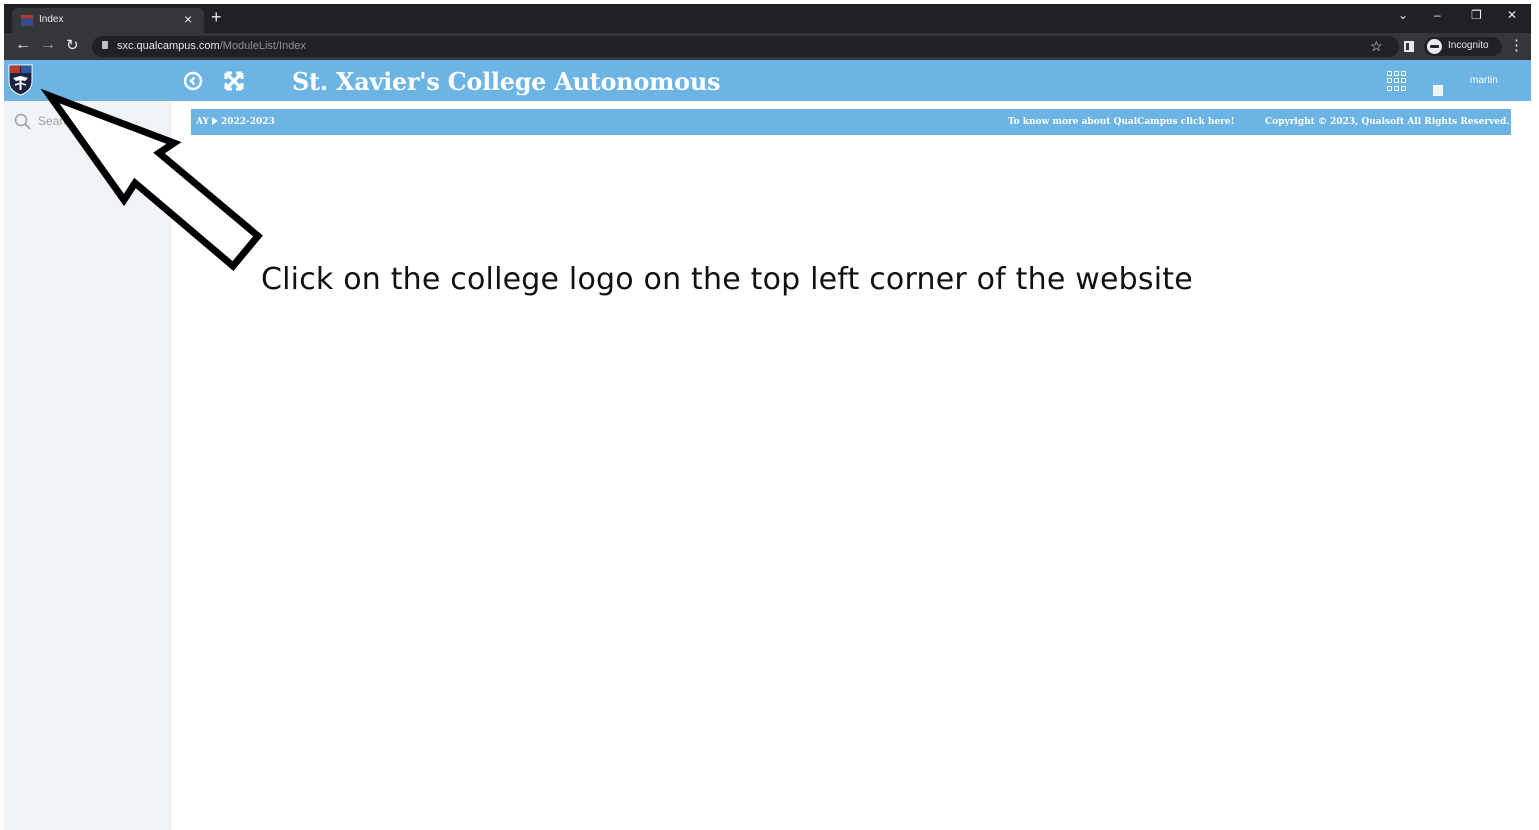 Image resolution: width=1539 pixels, height=830 pixels. Describe the element at coordinates (214, 121) in the screenshot. I see `arrow-right-icon` at that location.